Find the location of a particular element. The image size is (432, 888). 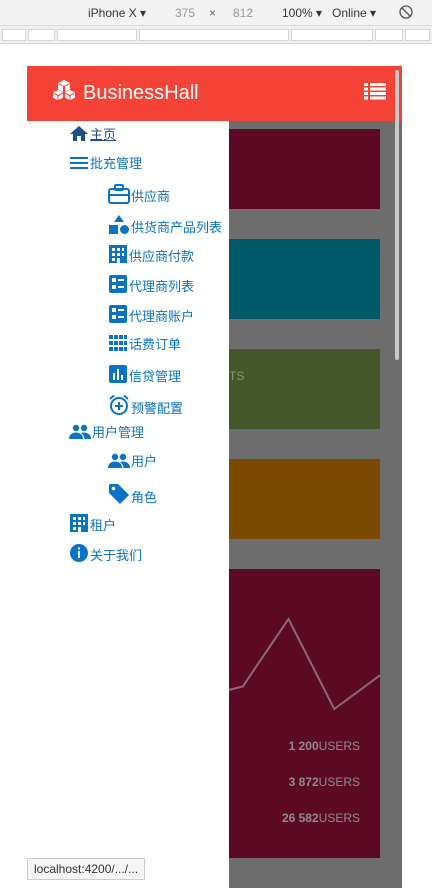

nav-label: 角色 is located at coordinates (144, 497).